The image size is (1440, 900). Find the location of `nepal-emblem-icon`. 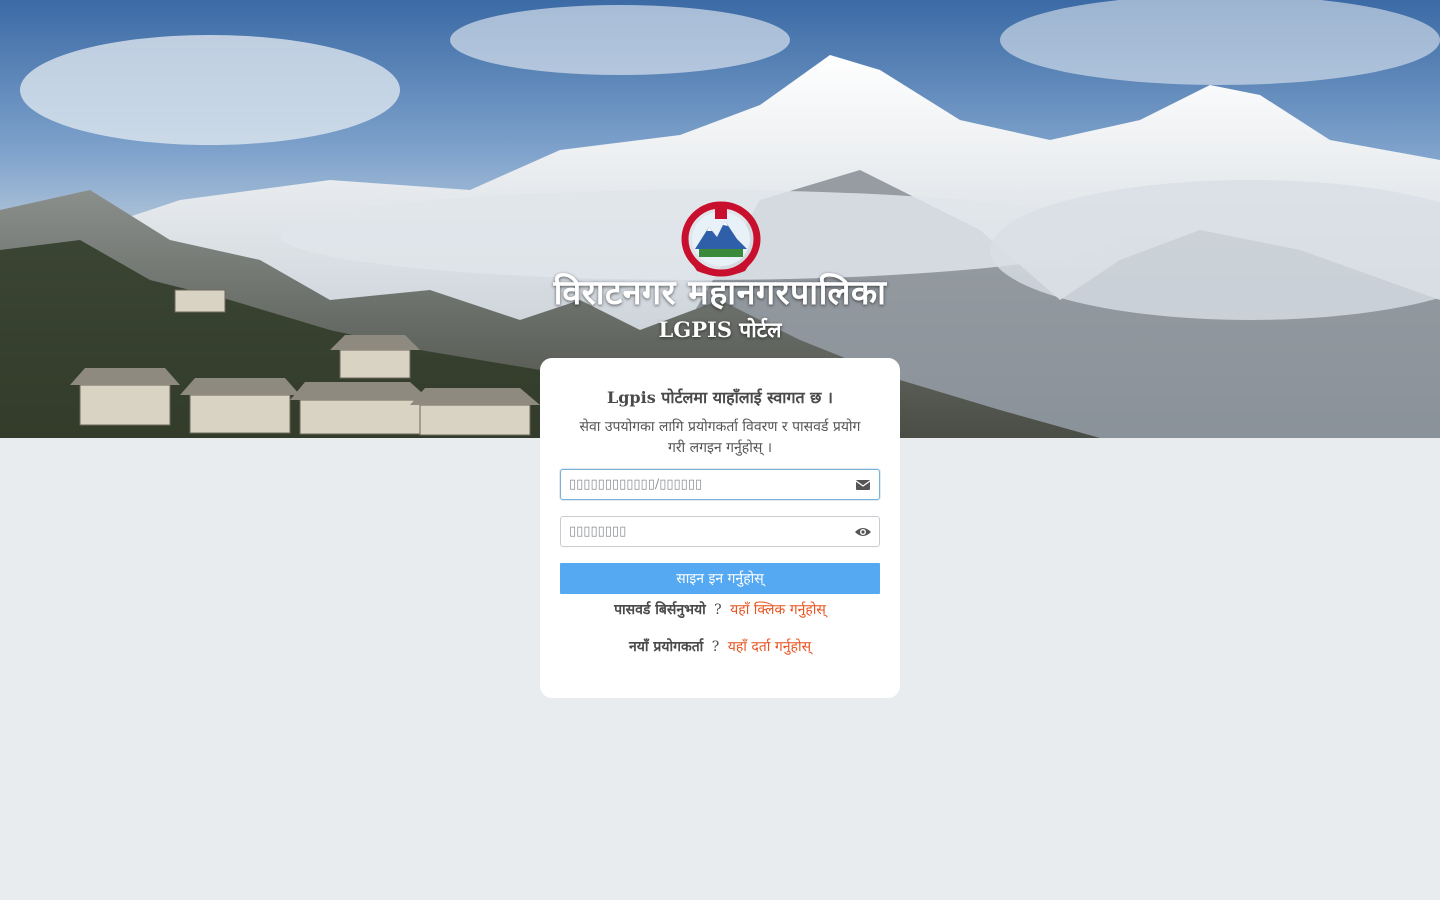

nepal-emblem-icon is located at coordinates (721, 239).